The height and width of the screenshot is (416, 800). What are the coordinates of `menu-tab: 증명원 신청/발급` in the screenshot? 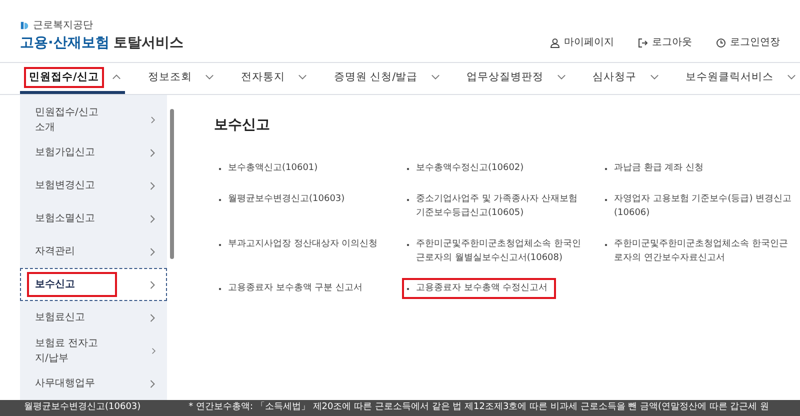 It's located at (384, 78).